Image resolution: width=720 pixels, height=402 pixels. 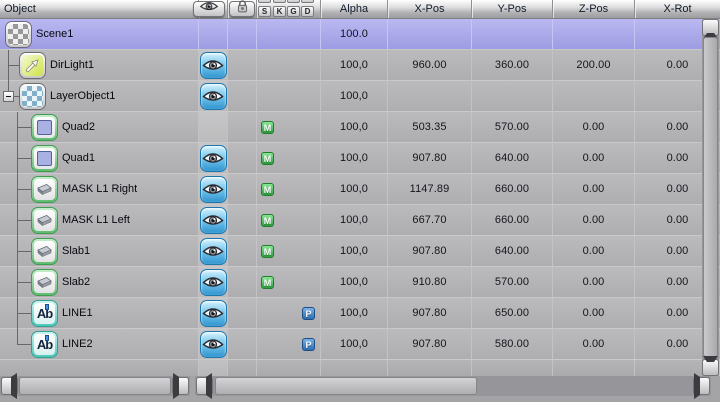 I want to click on collapse-toggle-minus, so click(x=8, y=96).